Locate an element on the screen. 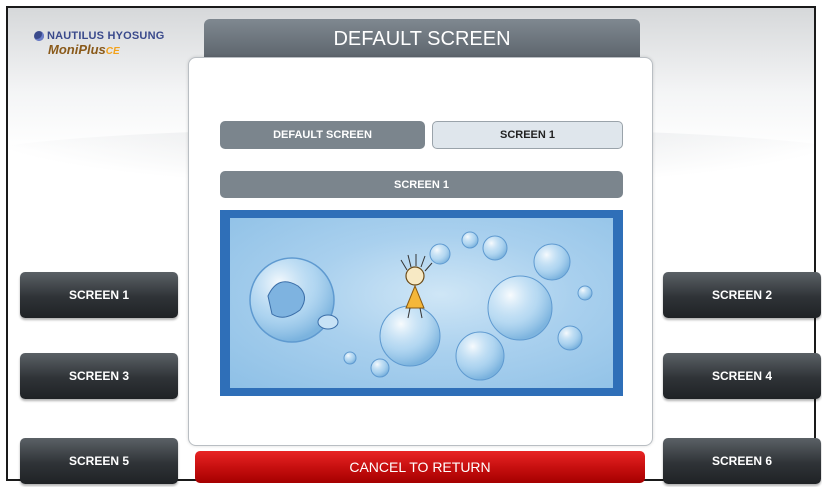  cancel-to-return-button: CANCEL TO RETURN is located at coordinates (420, 467).